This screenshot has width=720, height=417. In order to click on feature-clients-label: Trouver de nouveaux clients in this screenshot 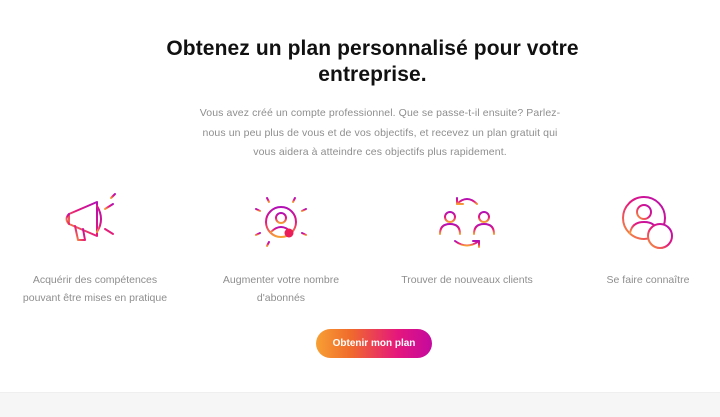, I will do `click(467, 280)`.